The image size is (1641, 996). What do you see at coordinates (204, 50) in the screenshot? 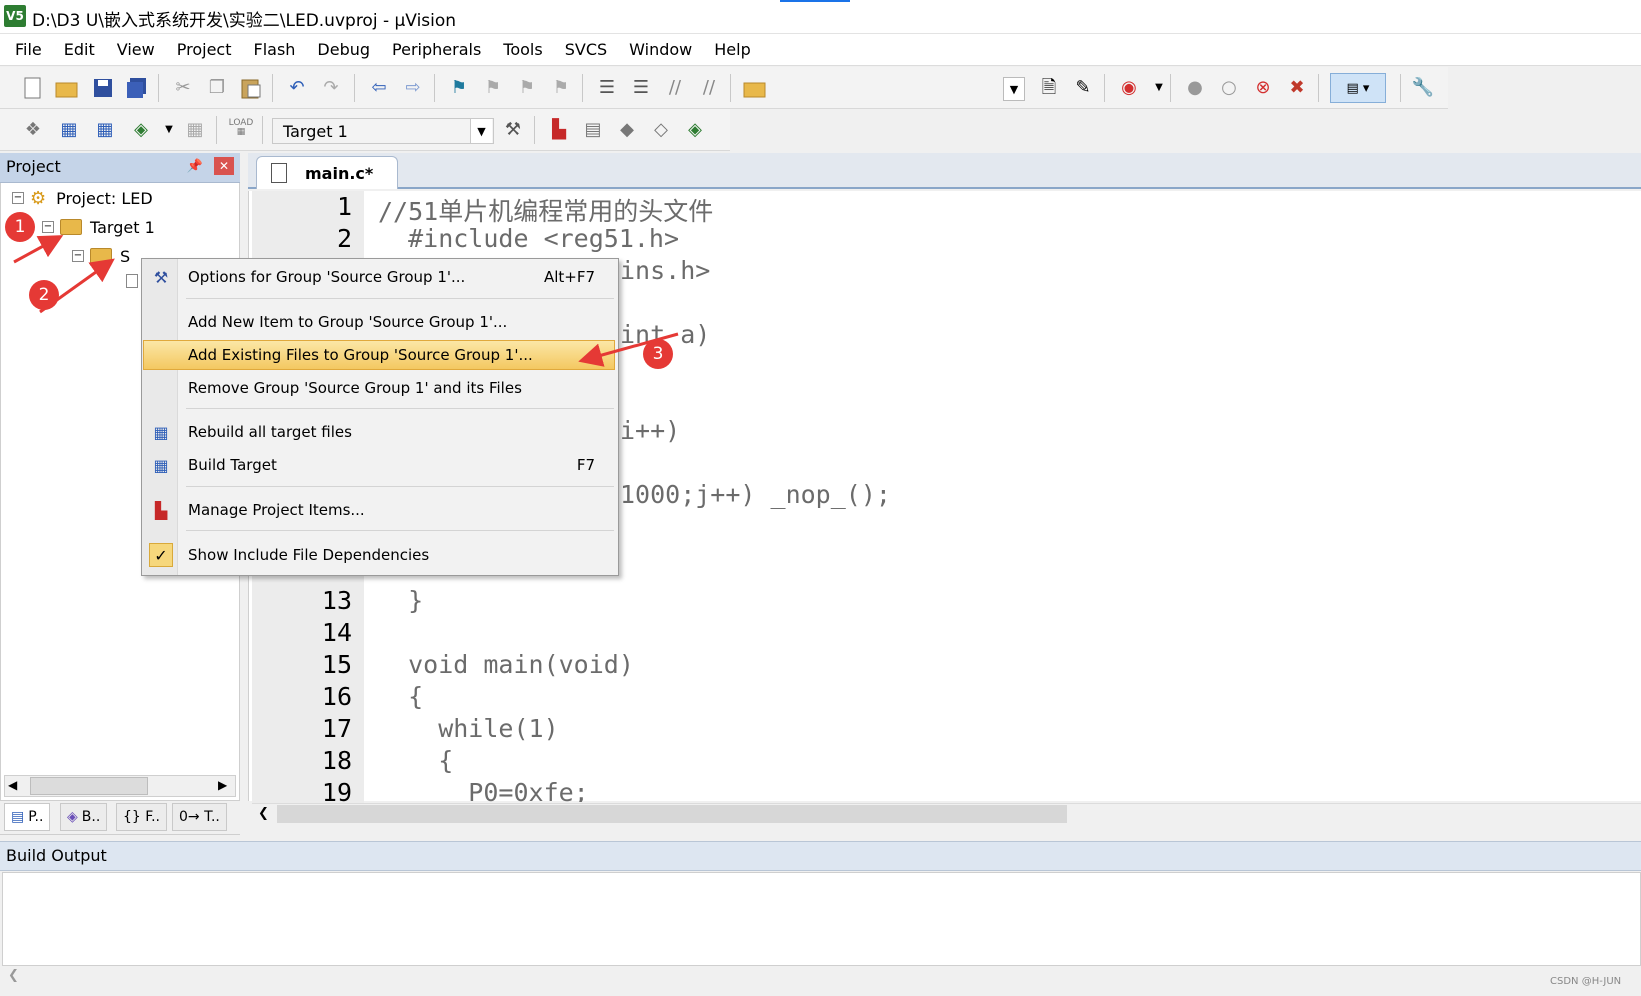
I see `menu-project: Project` at bounding box center [204, 50].